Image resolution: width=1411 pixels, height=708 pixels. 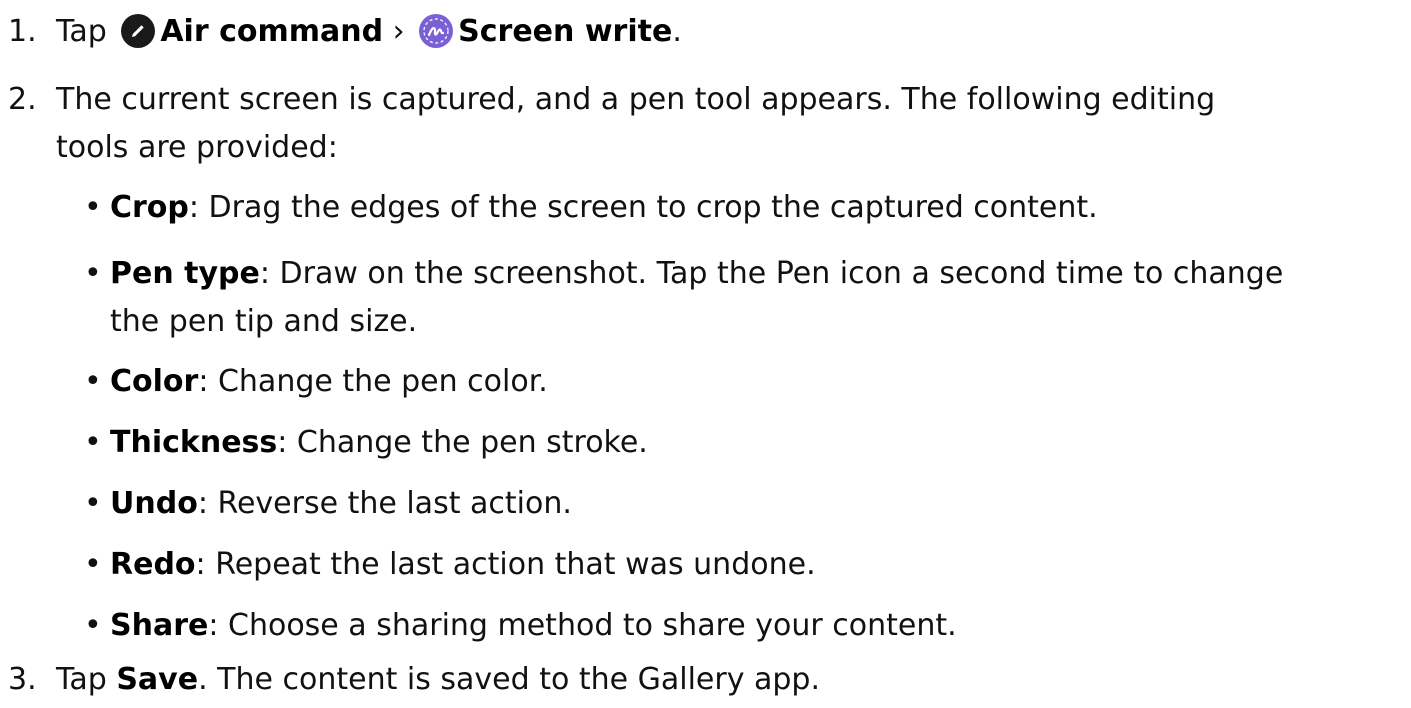 What do you see at coordinates (153, 564) in the screenshot?
I see `tool-term: Redo` at bounding box center [153, 564].